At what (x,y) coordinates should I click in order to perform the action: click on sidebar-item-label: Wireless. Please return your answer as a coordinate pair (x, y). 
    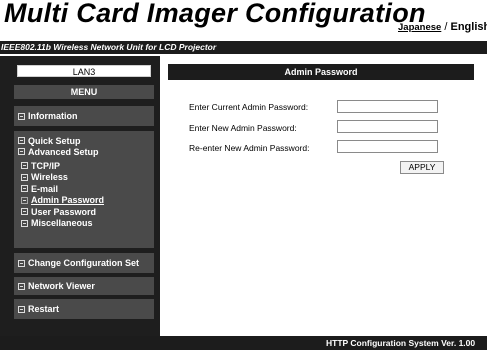
    Looking at the image, I should click on (49, 177).